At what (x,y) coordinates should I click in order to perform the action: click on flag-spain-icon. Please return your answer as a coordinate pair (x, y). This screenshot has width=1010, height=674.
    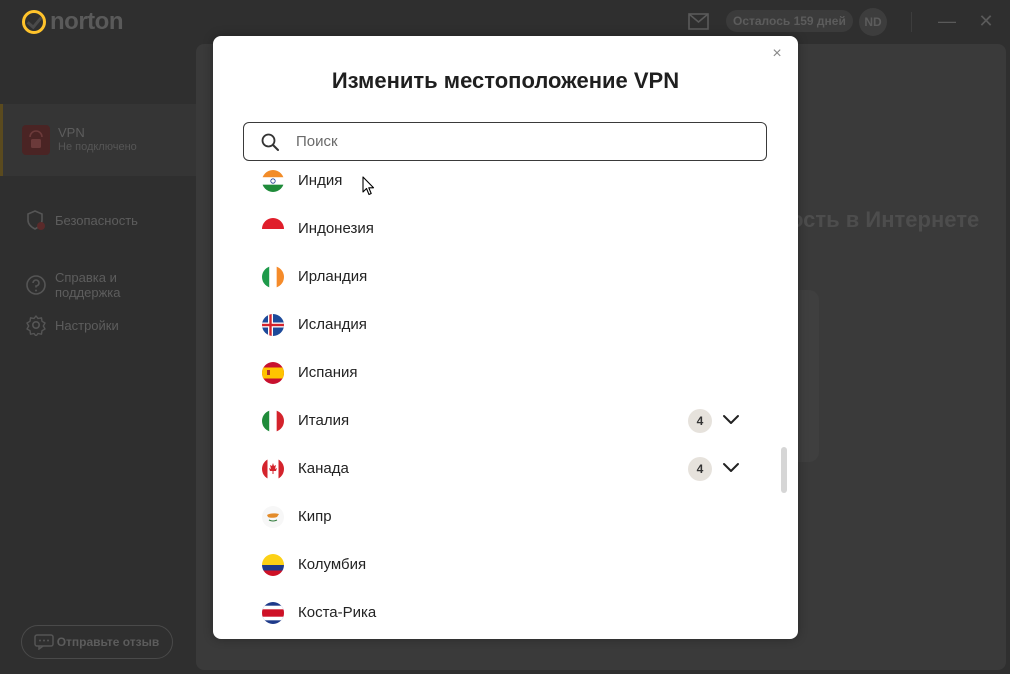
    Looking at the image, I should click on (273, 373).